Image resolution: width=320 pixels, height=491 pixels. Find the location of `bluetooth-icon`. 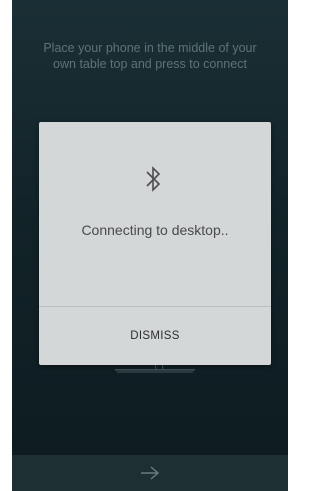

bluetooth-icon is located at coordinates (153, 179).